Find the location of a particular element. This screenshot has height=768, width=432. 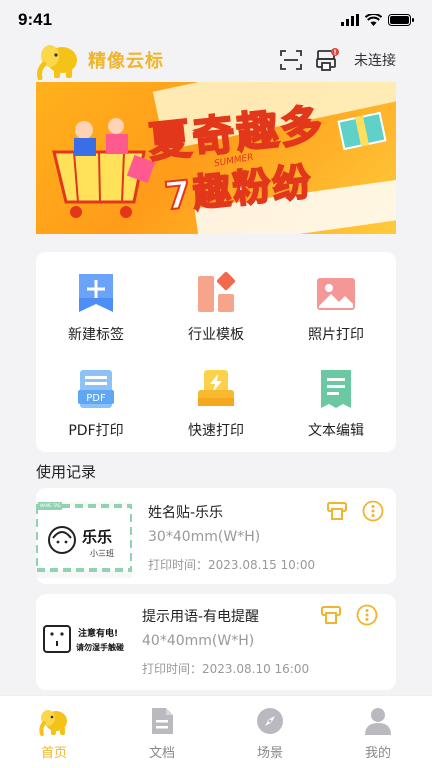

header-actions: 未连接 is located at coordinates (338, 60).